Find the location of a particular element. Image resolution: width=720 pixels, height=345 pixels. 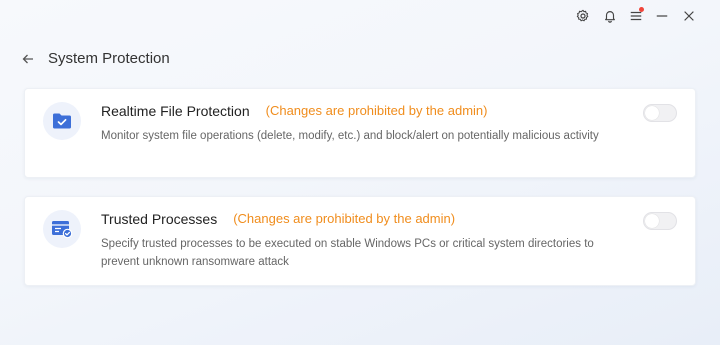

back-button is located at coordinates (28, 59).